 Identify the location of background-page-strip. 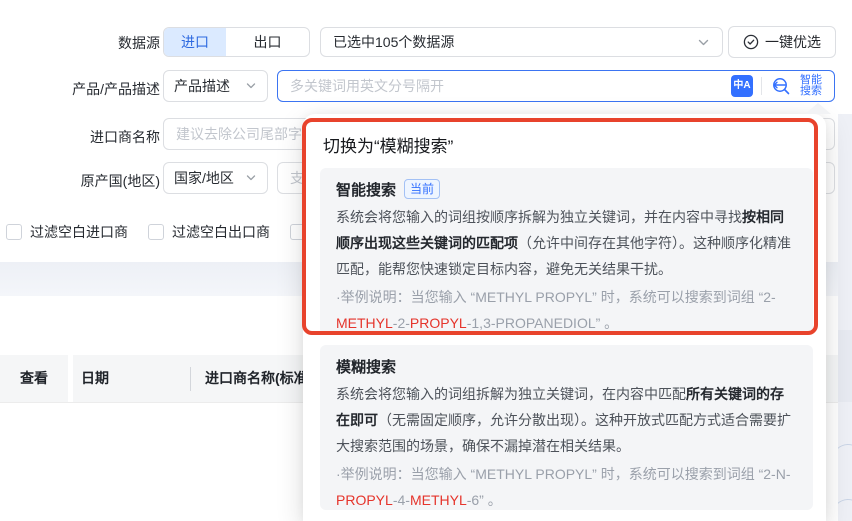
(845, 317).